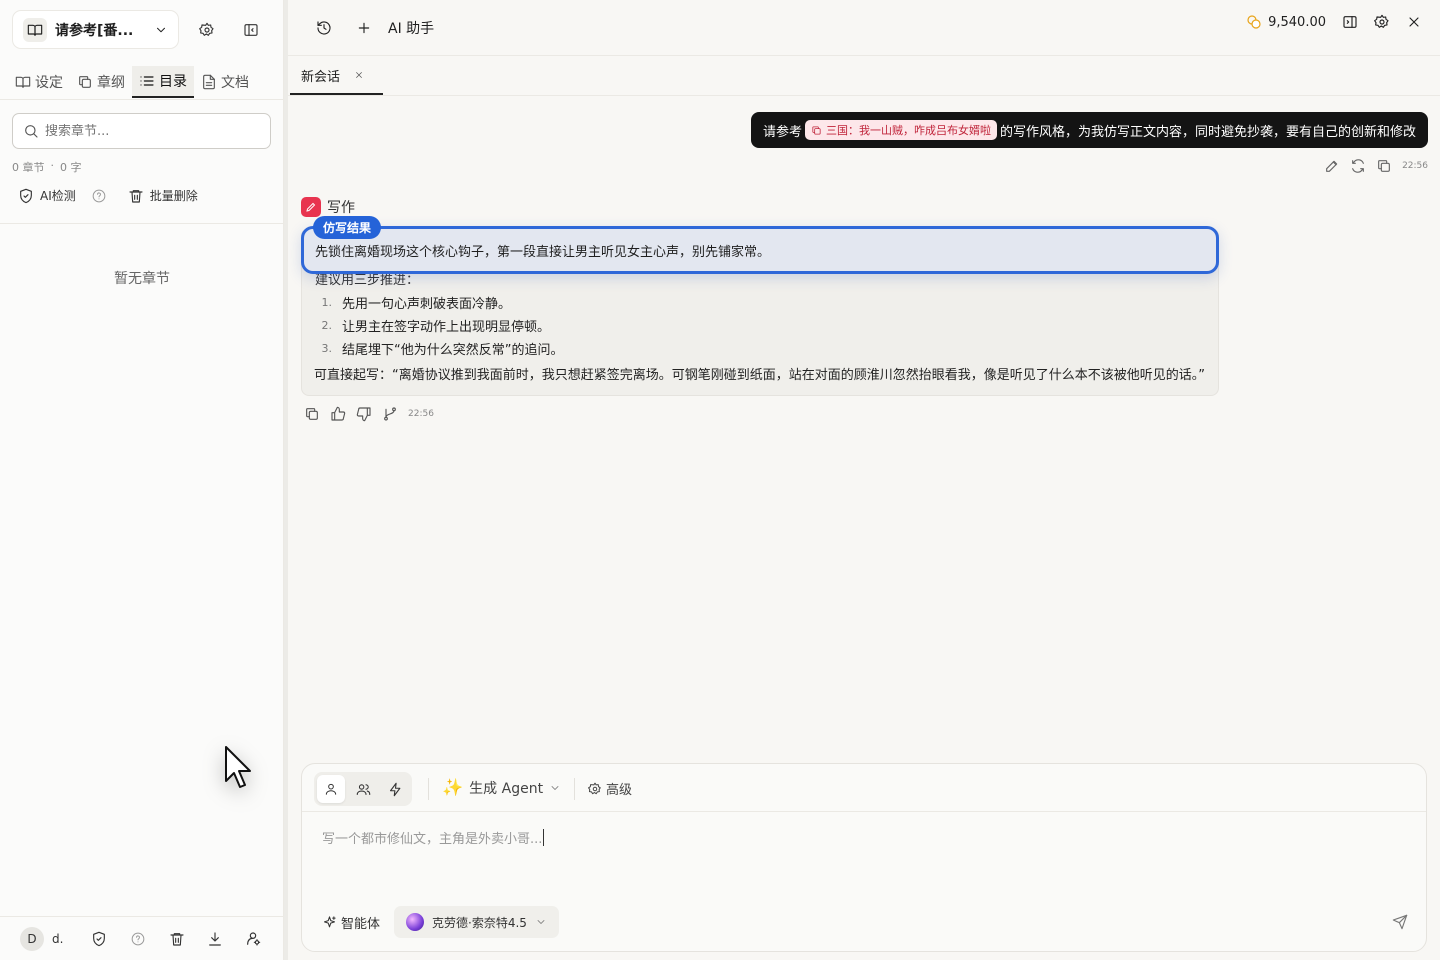  Describe the element at coordinates (479, 922) in the screenshot. I see `model-name: 克劳德·索奈特4.5` at that location.